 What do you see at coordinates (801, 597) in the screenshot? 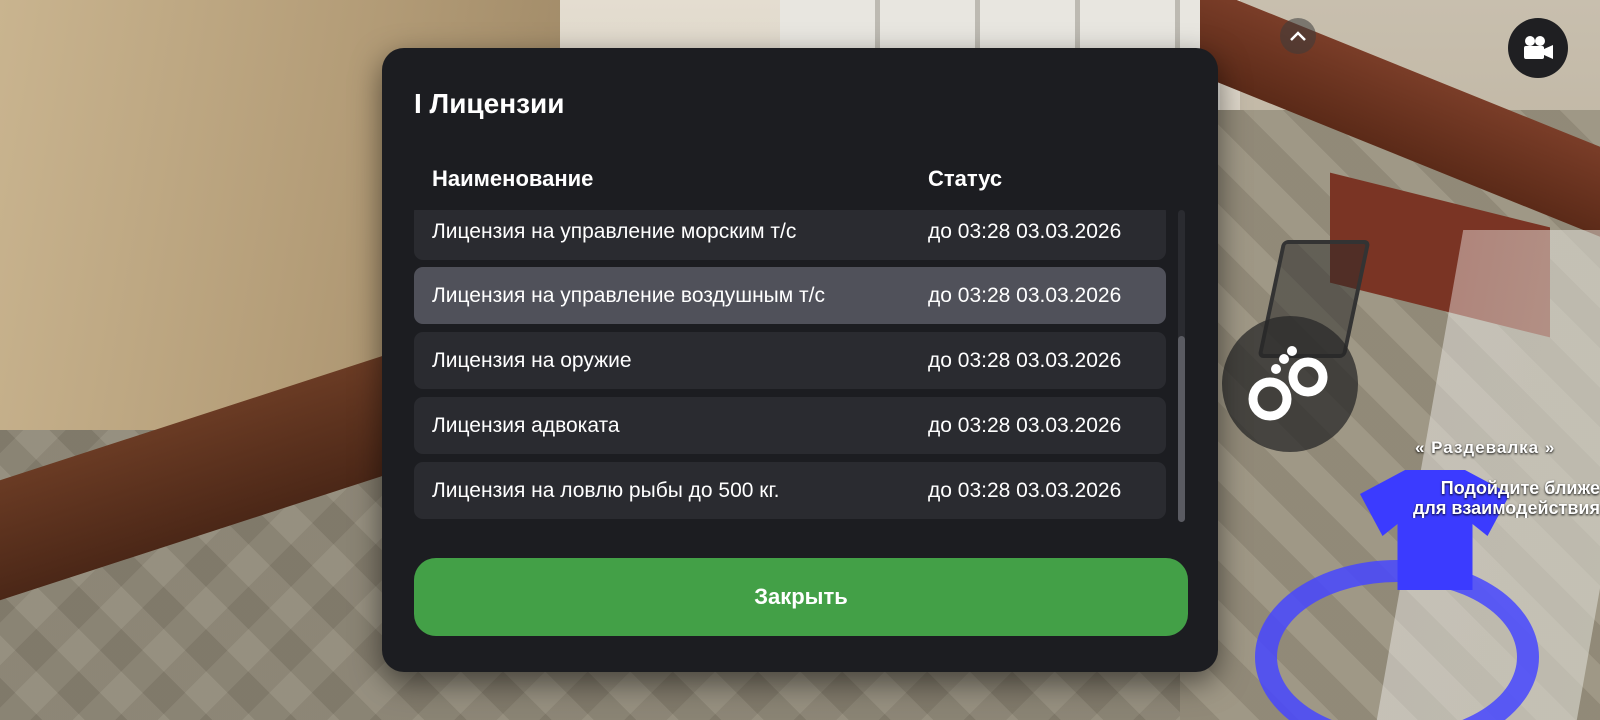
I see `close-button: Закрыть` at bounding box center [801, 597].